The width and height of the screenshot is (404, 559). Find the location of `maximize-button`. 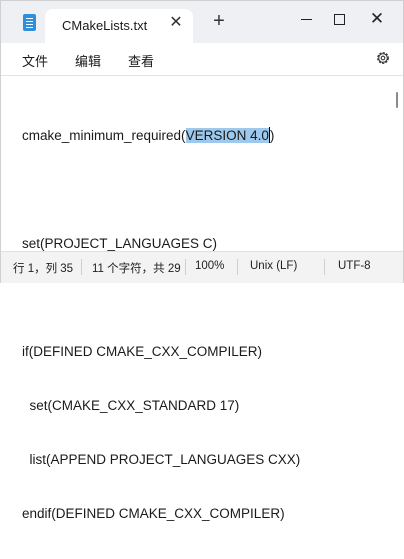

maximize-button is located at coordinates (339, 19).